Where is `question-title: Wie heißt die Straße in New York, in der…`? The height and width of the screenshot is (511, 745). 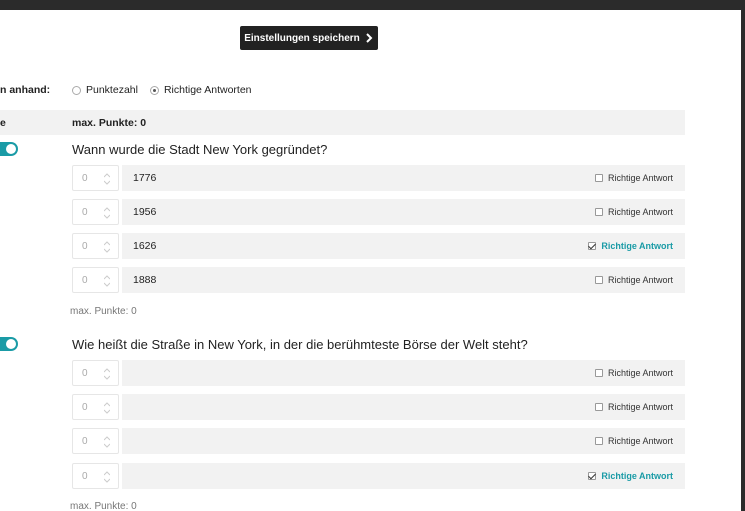
question-title: Wie heißt die Straße in New York, in der… is located at coordinates (300, 344).